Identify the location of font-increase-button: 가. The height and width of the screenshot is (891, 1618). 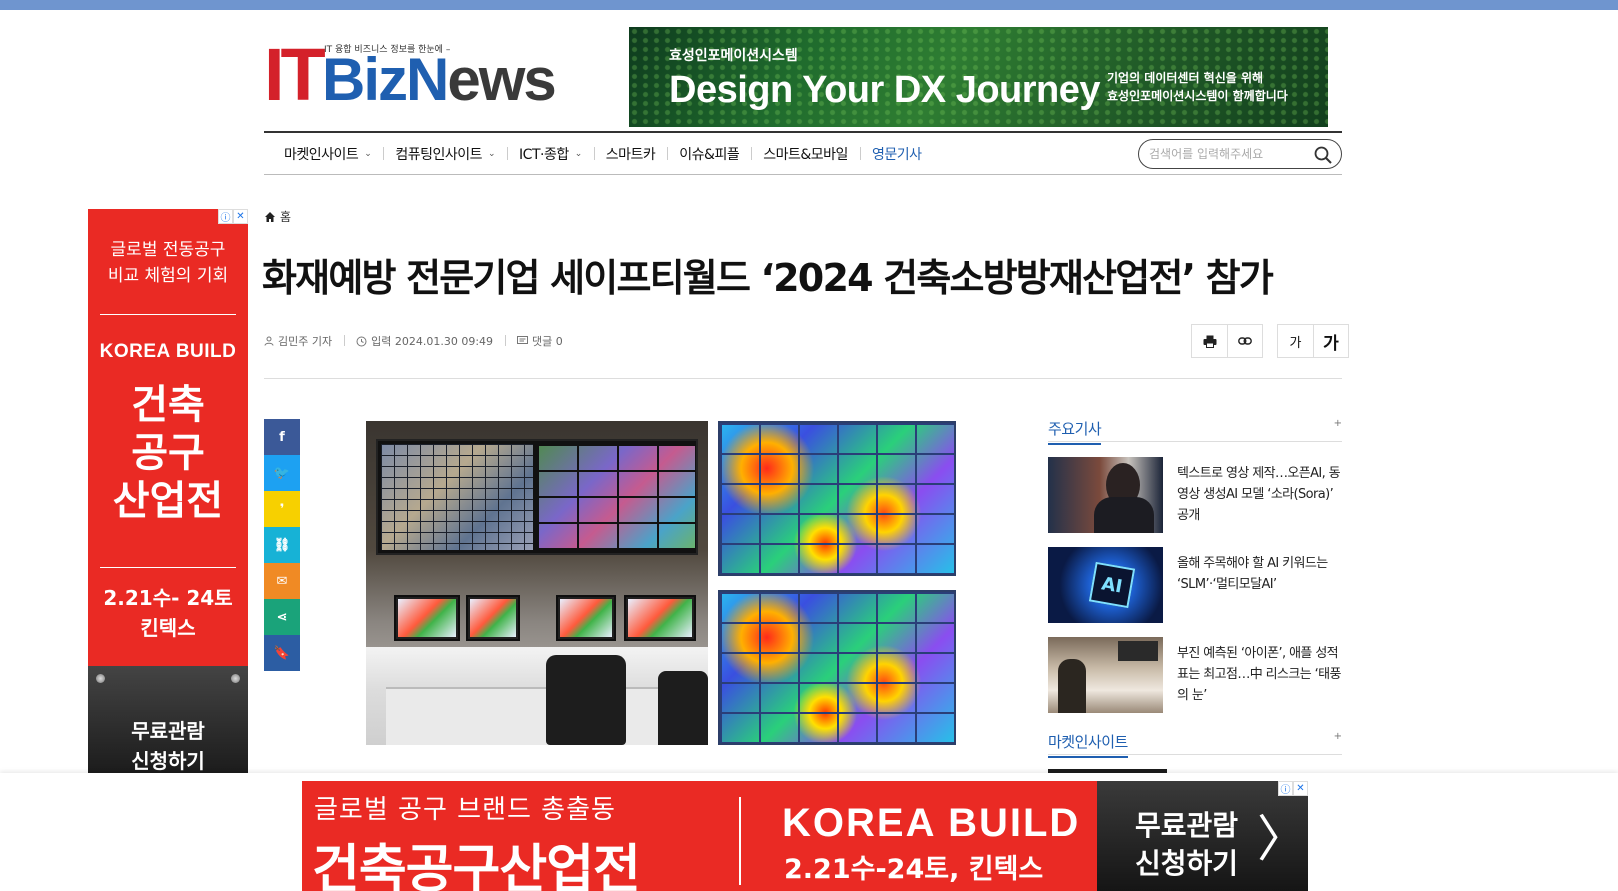
(1330, 341).